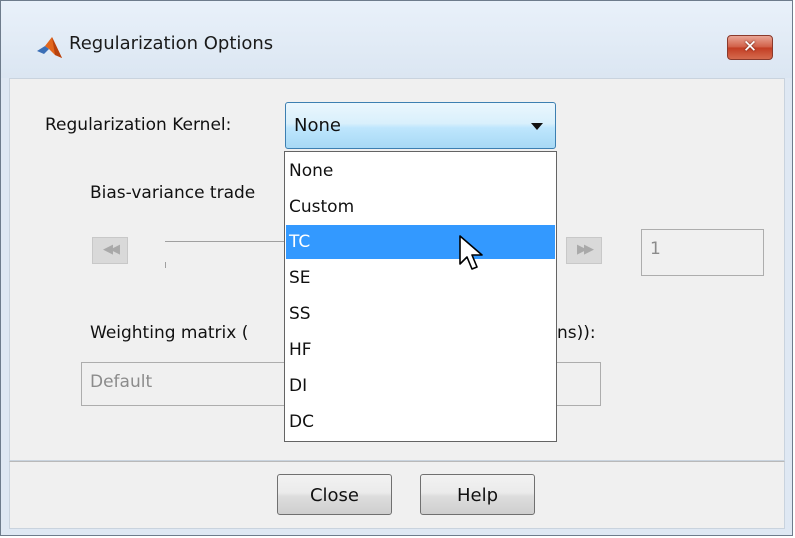 This screenshot has height=538, width=795. What do you see at coordinates (300, 350) in the screenshot?
I see `option-label: HF` at bounding box center [300, 350].